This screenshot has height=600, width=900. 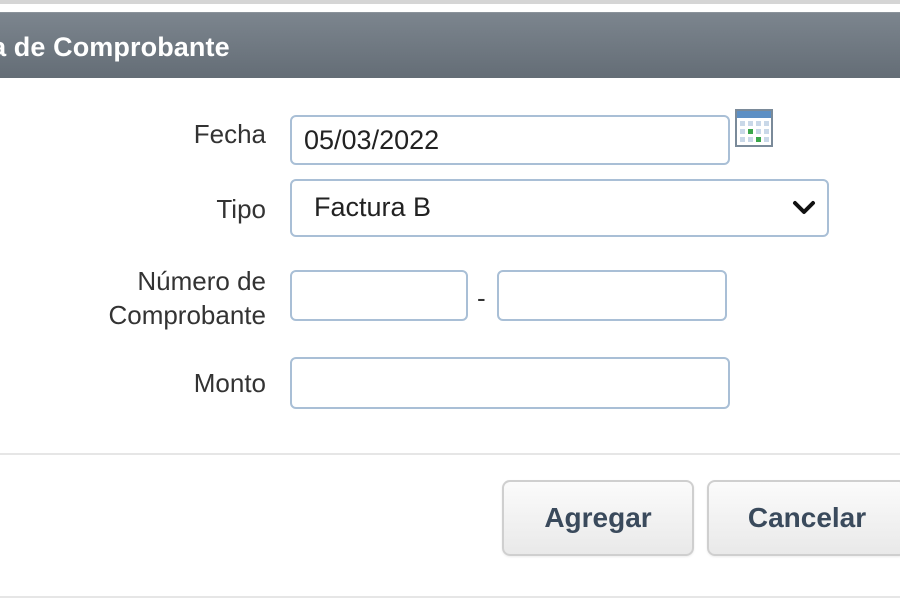 I want to click on fecha-input, so click(x=510, y=140).